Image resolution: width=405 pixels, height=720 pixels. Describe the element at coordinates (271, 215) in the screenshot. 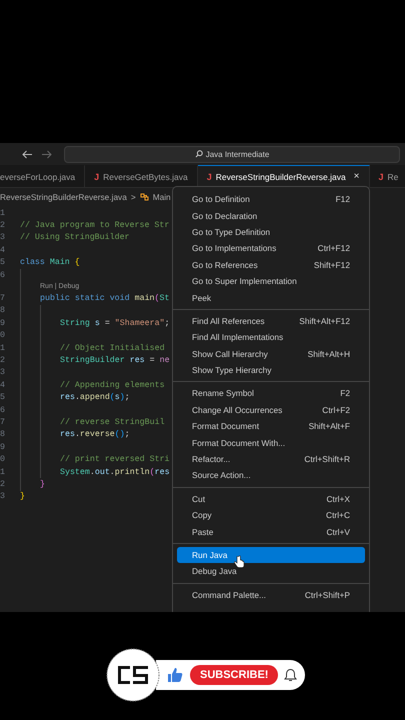

I see `menu-item: Go to Declaration` at that location.